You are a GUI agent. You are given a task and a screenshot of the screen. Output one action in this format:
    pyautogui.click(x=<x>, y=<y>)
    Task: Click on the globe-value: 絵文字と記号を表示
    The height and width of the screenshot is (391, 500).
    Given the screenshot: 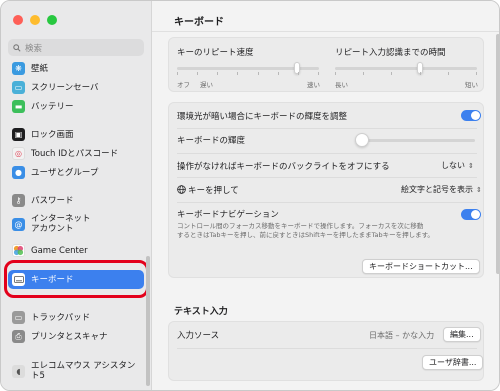 What is the action you would take?
    pyautogui.click(x=437, y=189)
    